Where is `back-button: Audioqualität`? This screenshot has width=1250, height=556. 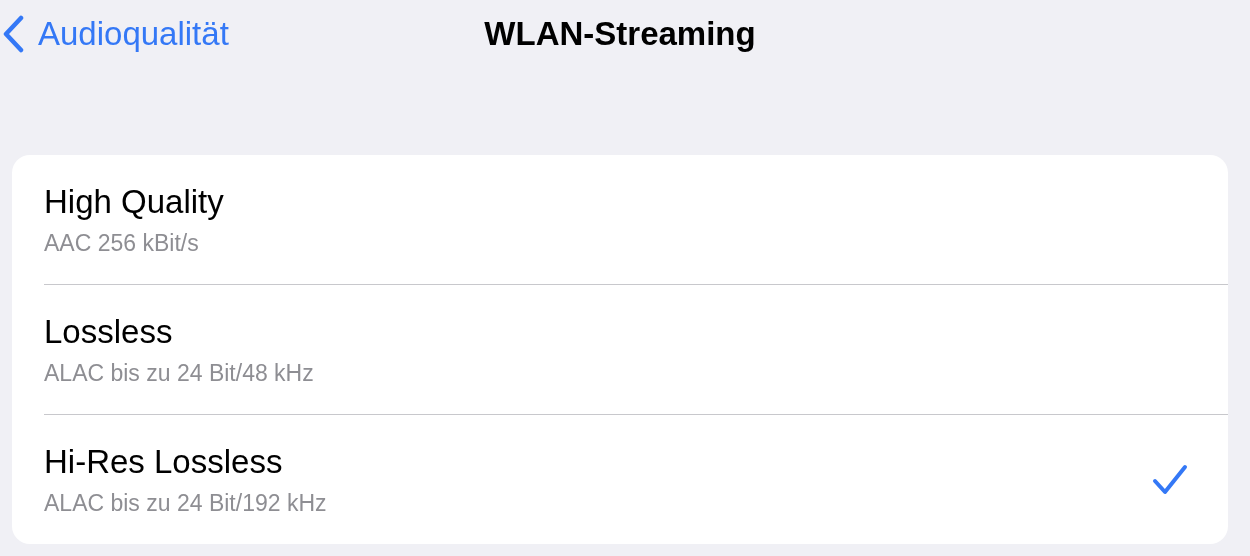 back-button: Audioqualität is located at coordinates (114, 34).